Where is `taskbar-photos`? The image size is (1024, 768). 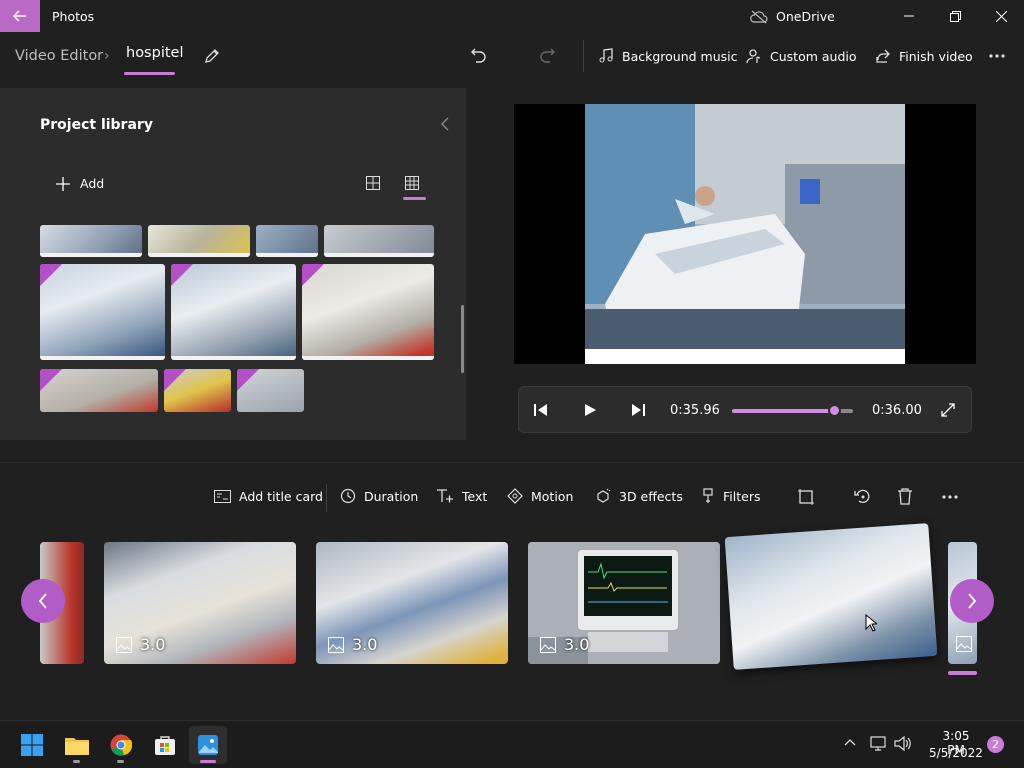 taskbar-photos is located at coordinates (208, 745).